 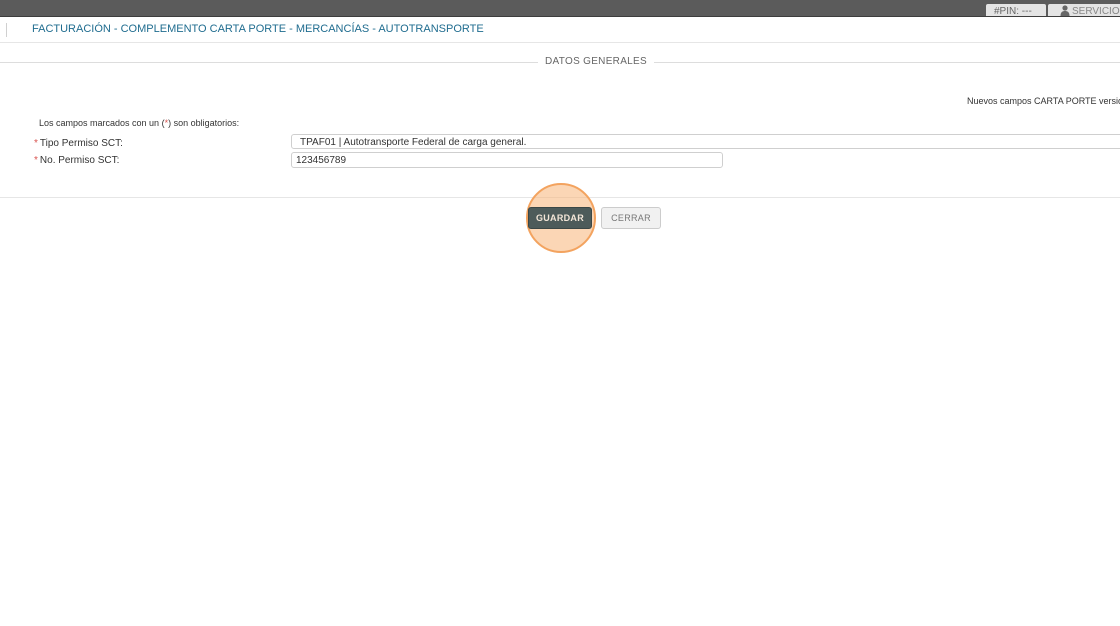 I want to click on close-button: CERRAR, so click(x=631, y=218).